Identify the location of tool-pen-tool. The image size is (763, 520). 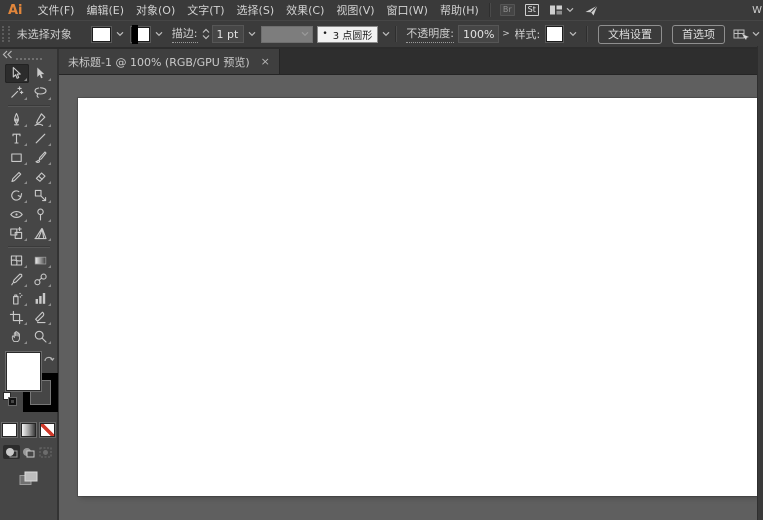
(17, 119).